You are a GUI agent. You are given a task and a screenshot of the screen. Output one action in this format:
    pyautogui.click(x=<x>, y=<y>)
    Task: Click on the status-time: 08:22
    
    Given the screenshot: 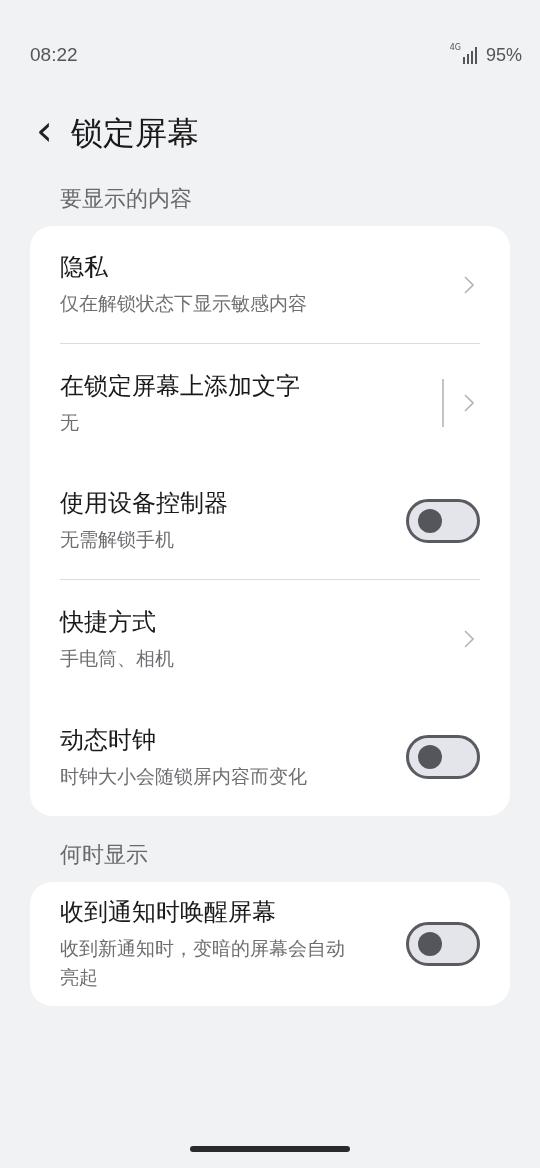 What is the action you would take?
    pyautogui.click(x=54, y=55)
    